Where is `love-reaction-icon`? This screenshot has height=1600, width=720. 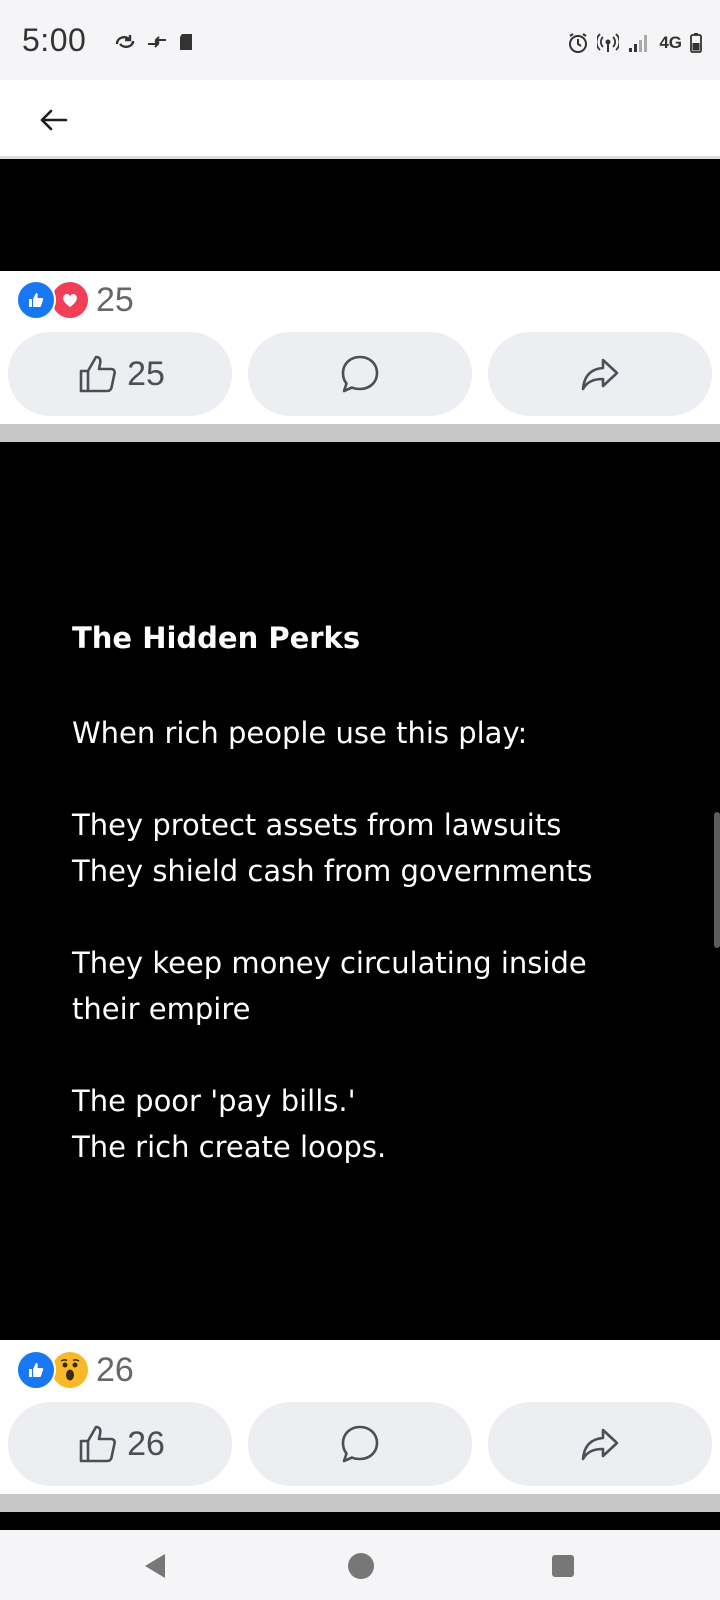 love-reaction-icon is located at coordinates (70, 300).